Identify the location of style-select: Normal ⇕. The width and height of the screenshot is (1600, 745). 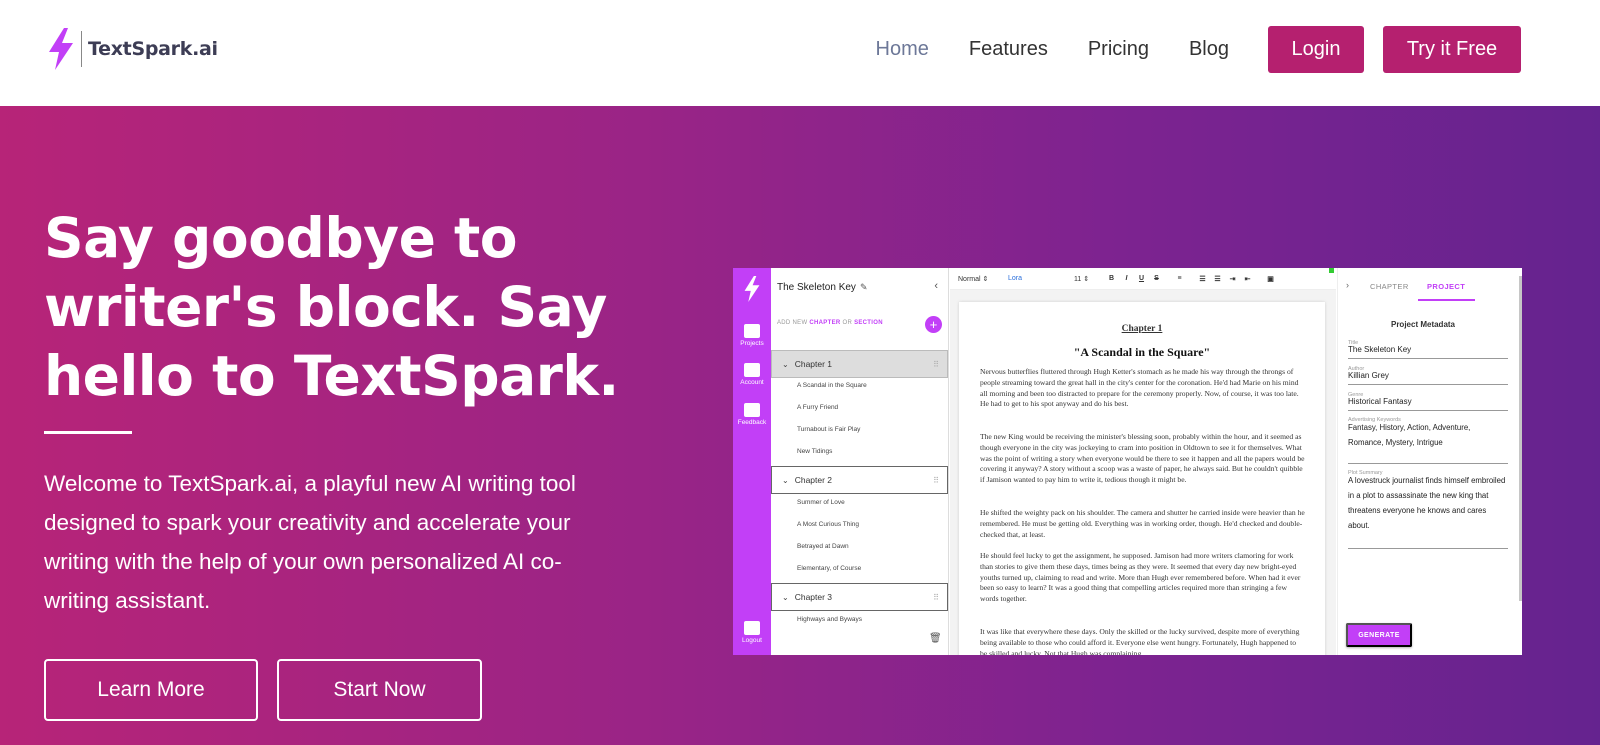
(983, 279).